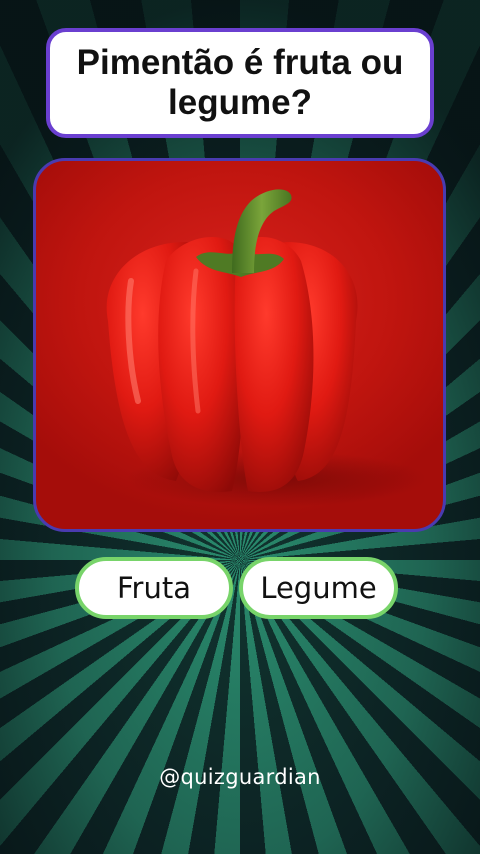 This screenshot has height=854, width=480. Describe the element at coordinates (154, 588) in the screenshot. I see `answer-fruta-button: Fruta` at that location.